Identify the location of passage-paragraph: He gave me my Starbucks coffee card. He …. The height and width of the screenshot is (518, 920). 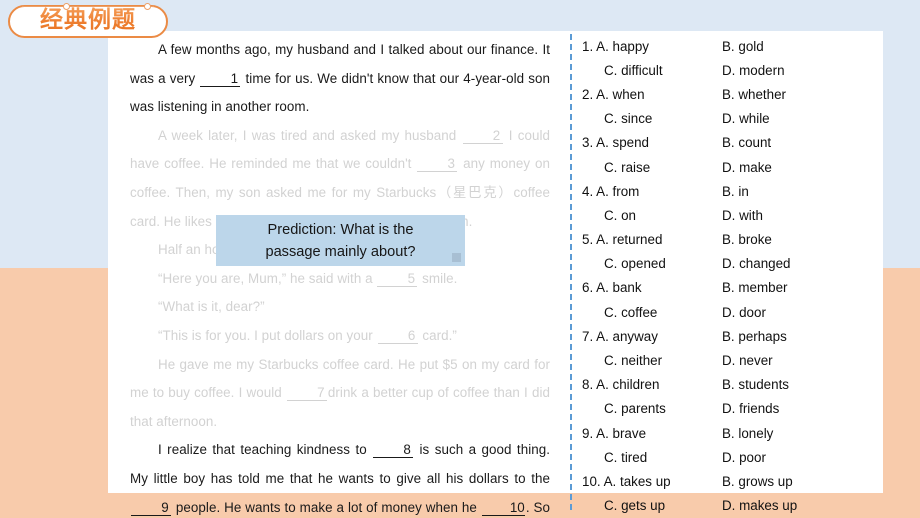
(340, 392).